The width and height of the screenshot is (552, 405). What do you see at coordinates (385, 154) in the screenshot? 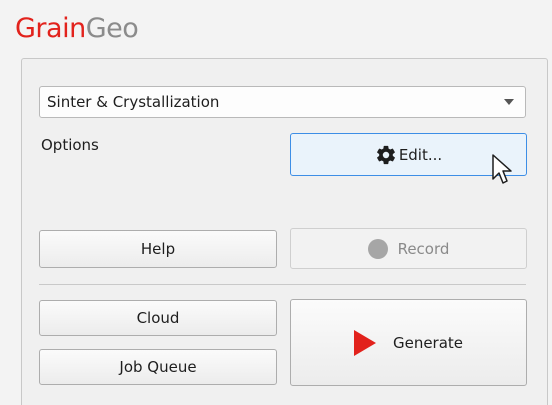
I see `gear-icon` at bounding box center [385, 154].